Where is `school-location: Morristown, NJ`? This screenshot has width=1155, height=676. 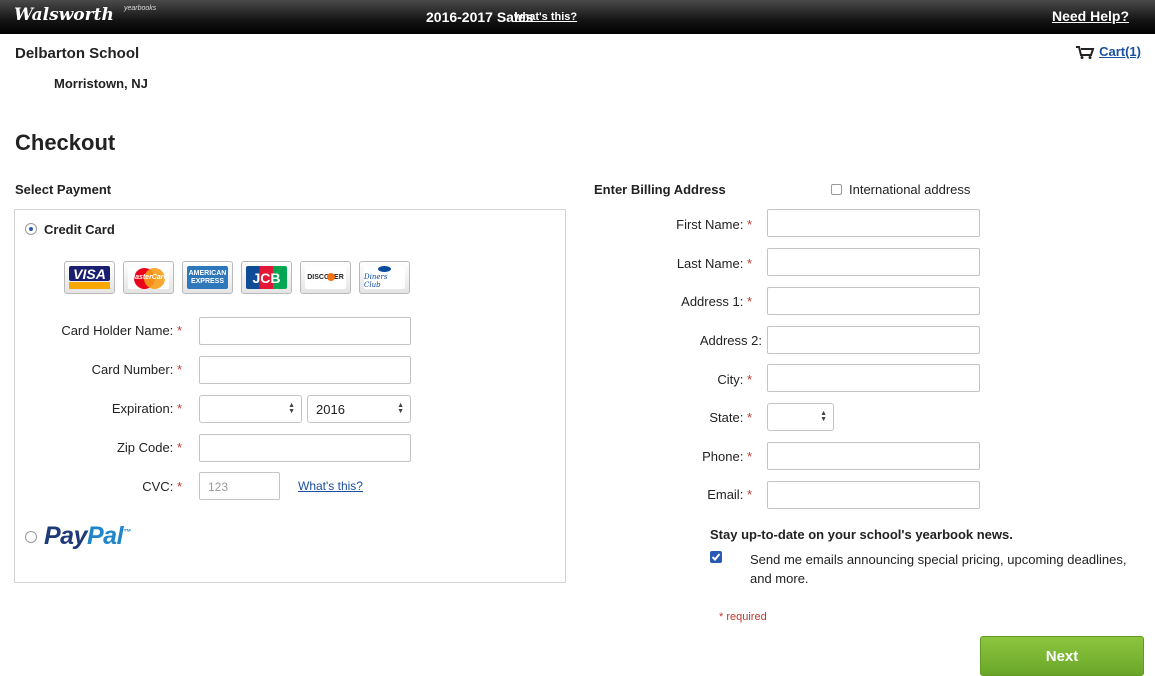 school-location: Morristown, NJ is located at coordinates (101, 83).